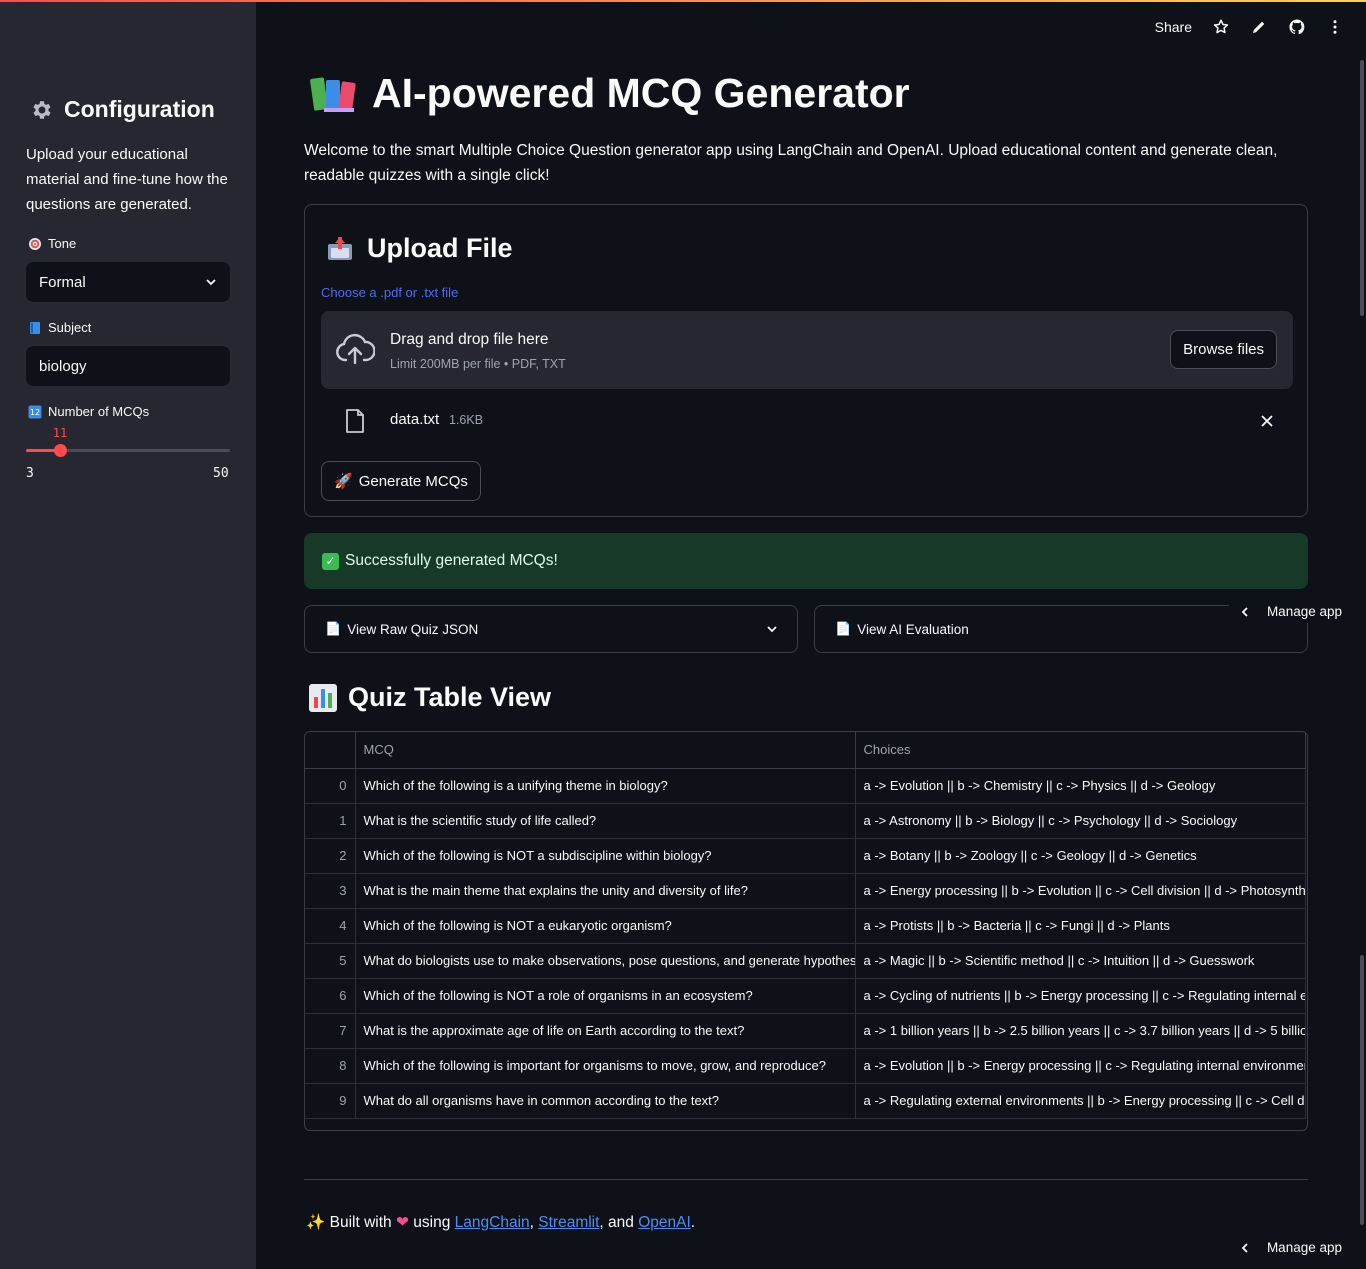  Describe the element at coordinates (89, 411) in the screenshot. I see `mcq-count-label: 12 Number of MCQs` at that location.